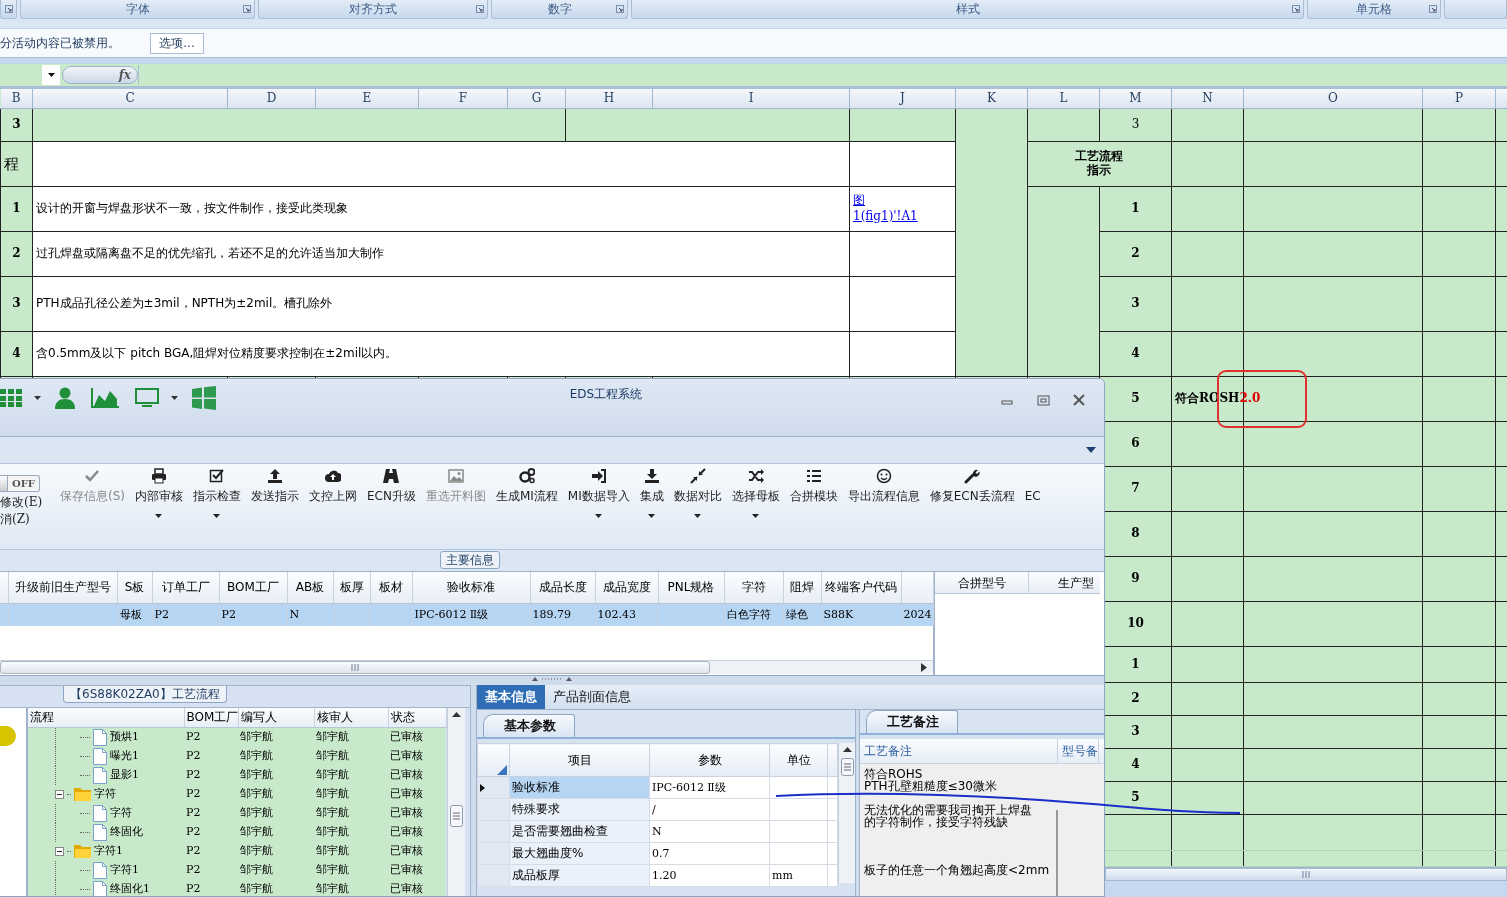 Image resolution: width=1507 pixels, height=897 pixels. I want to click on toolbar-button: MI数据导入, so click(598, 506).